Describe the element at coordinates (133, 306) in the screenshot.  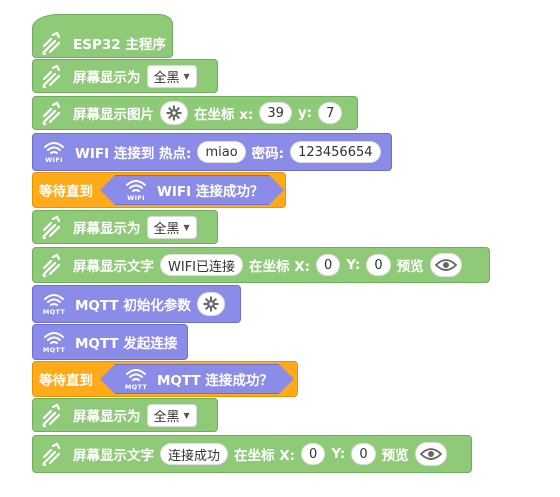
I see `block-label: MQTT 初始化参数` at that location.